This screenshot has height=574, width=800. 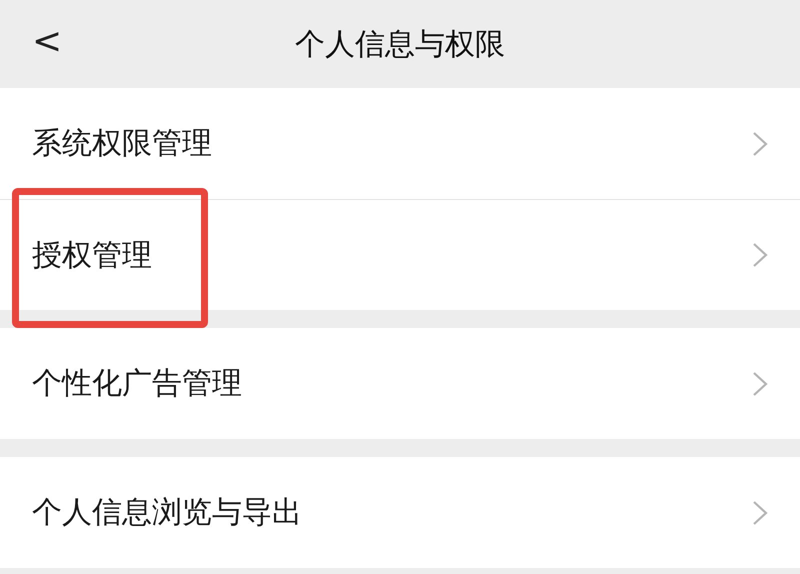 I want to click on page-title: 个人信息与权限, so click(x=400, y=45).